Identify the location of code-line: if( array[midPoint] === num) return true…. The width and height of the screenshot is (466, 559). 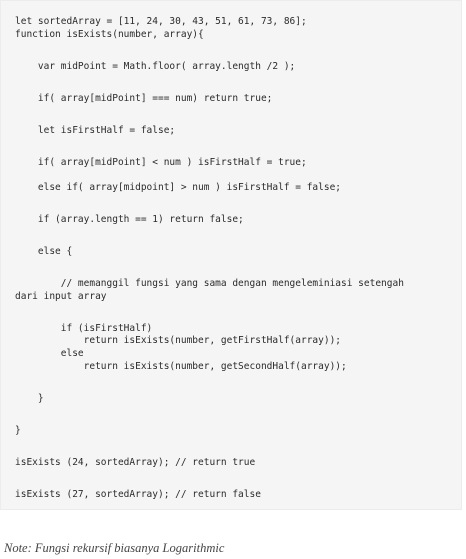
(144, 98).